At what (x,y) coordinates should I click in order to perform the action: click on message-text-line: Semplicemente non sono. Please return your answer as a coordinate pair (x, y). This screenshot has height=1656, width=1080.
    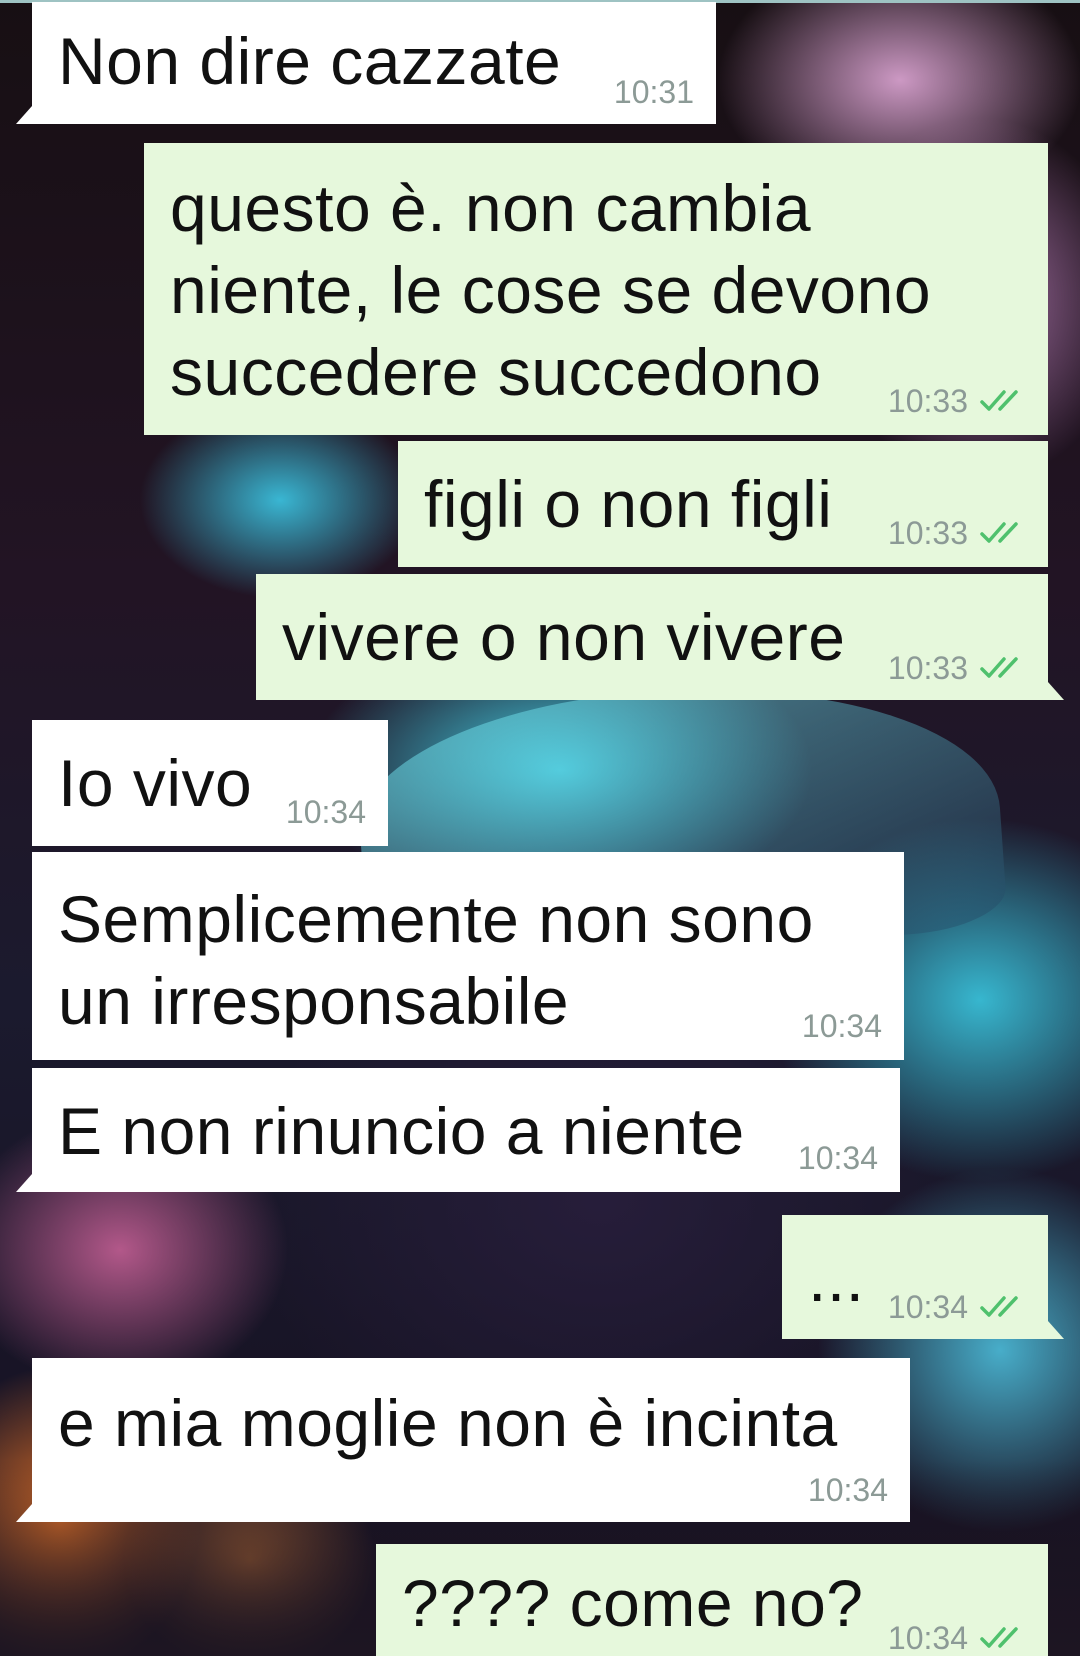
    Looking at the image, I should click on (436, 919).